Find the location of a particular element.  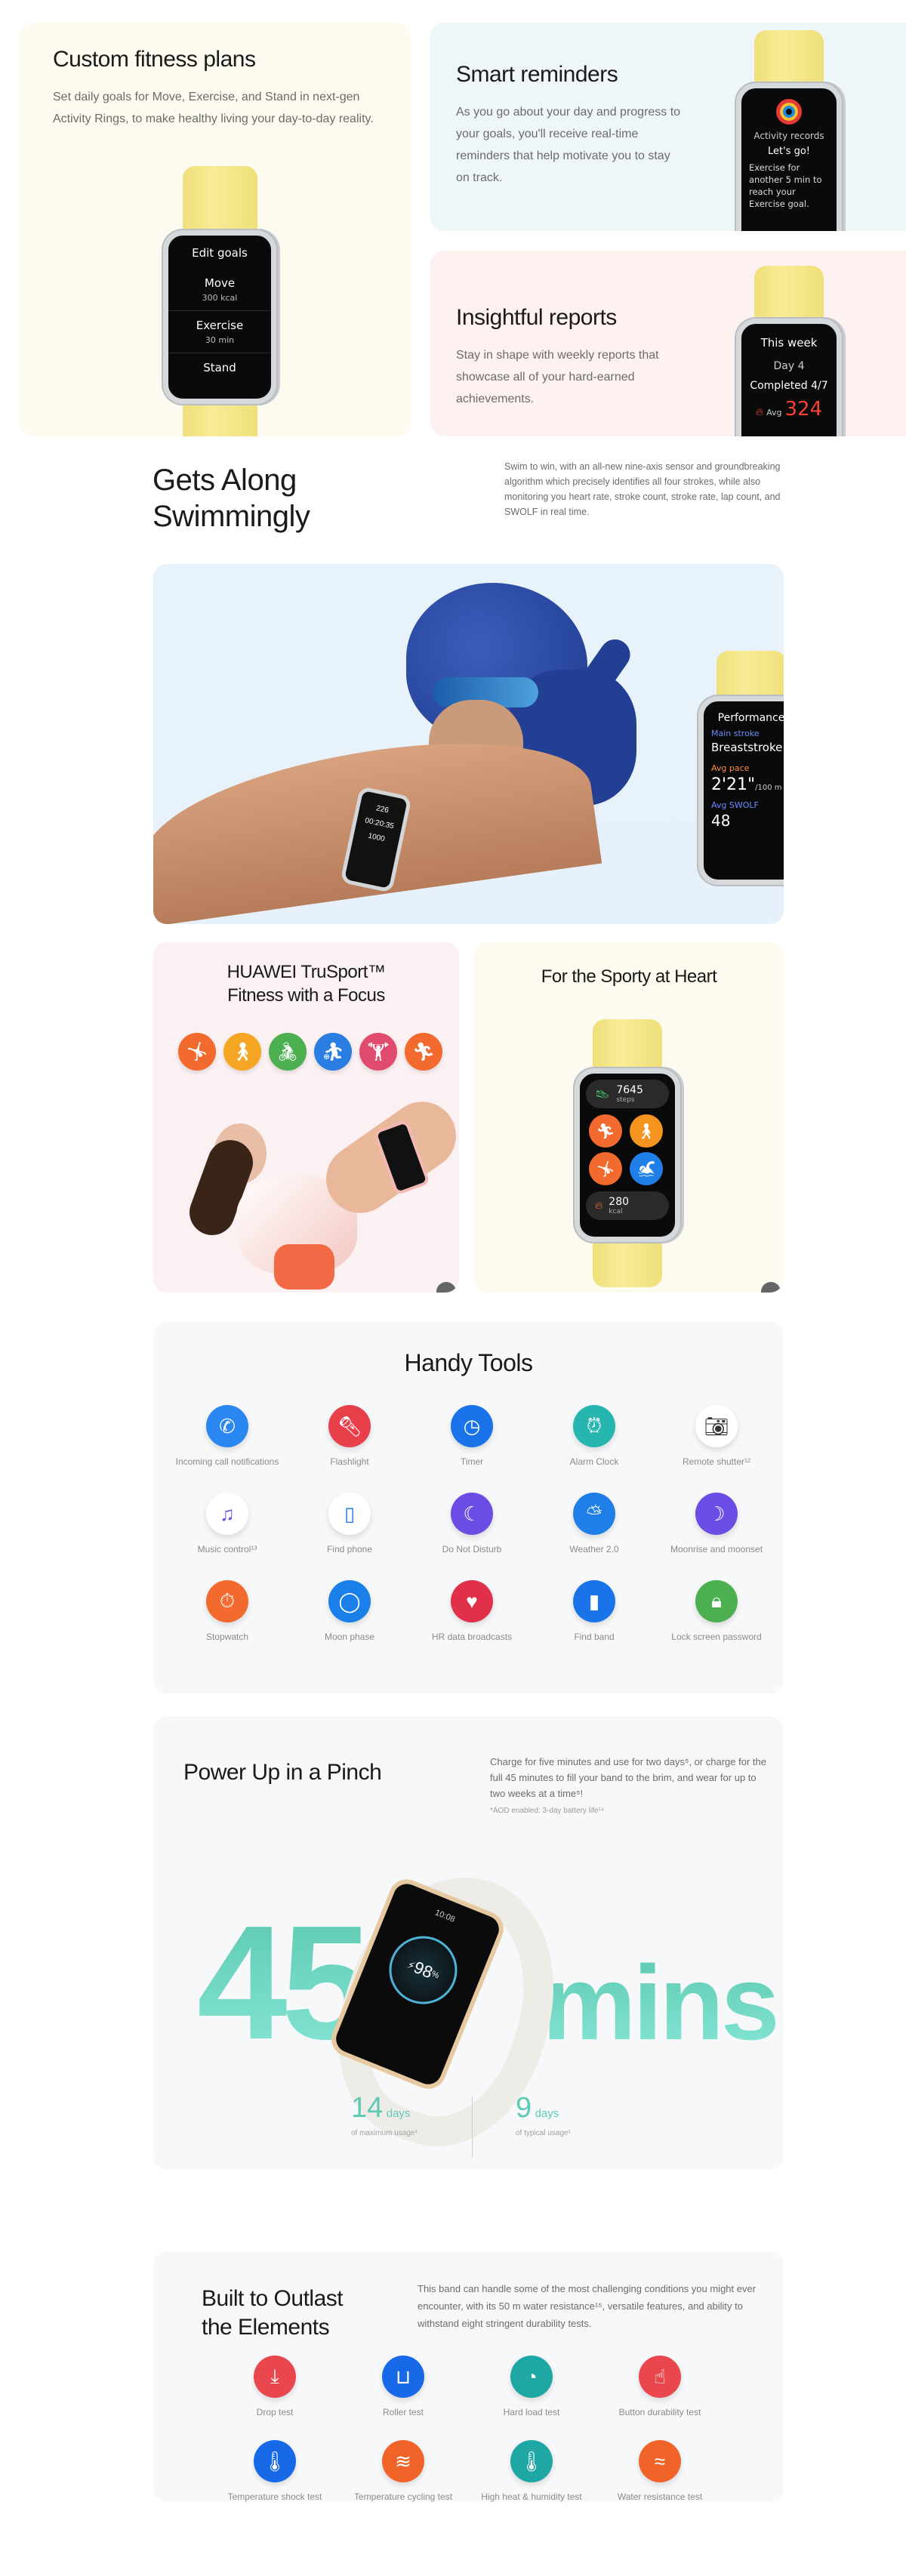

tool-item: ✆ Incoming call notifications is located at coordinates (227, 1436).